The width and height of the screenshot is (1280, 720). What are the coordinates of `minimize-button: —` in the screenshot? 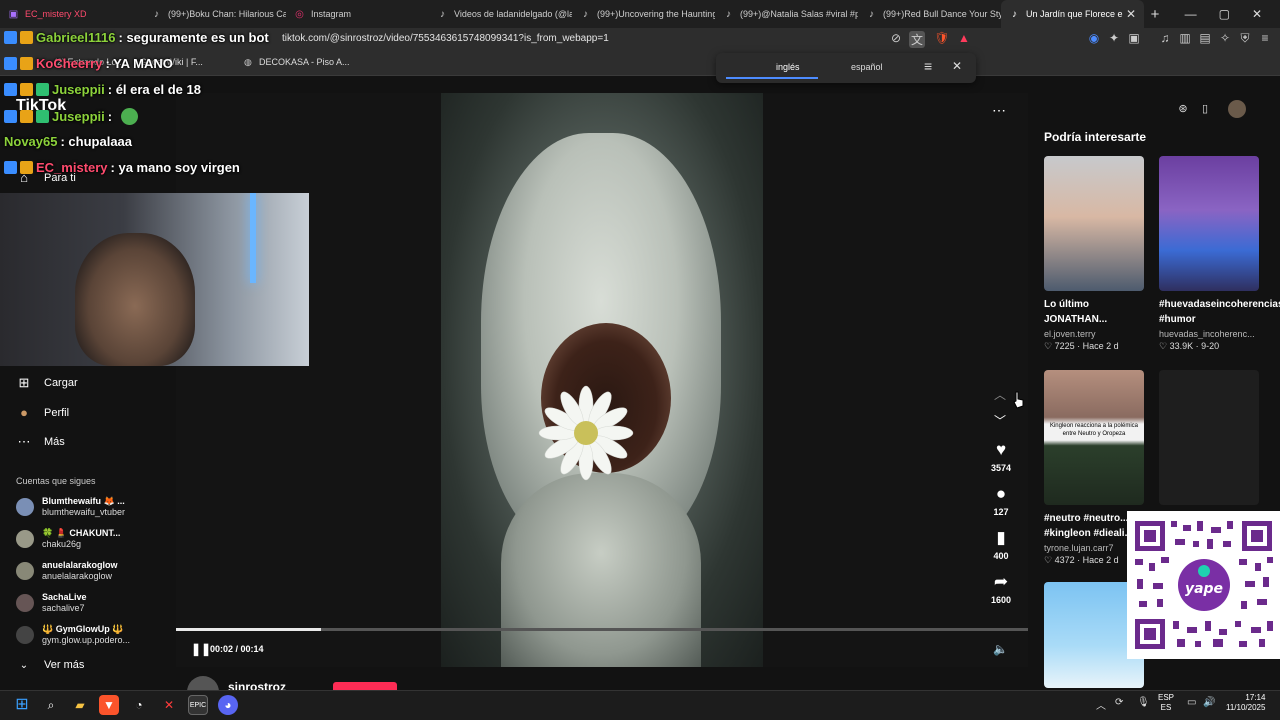 It's located at (1191, 14).